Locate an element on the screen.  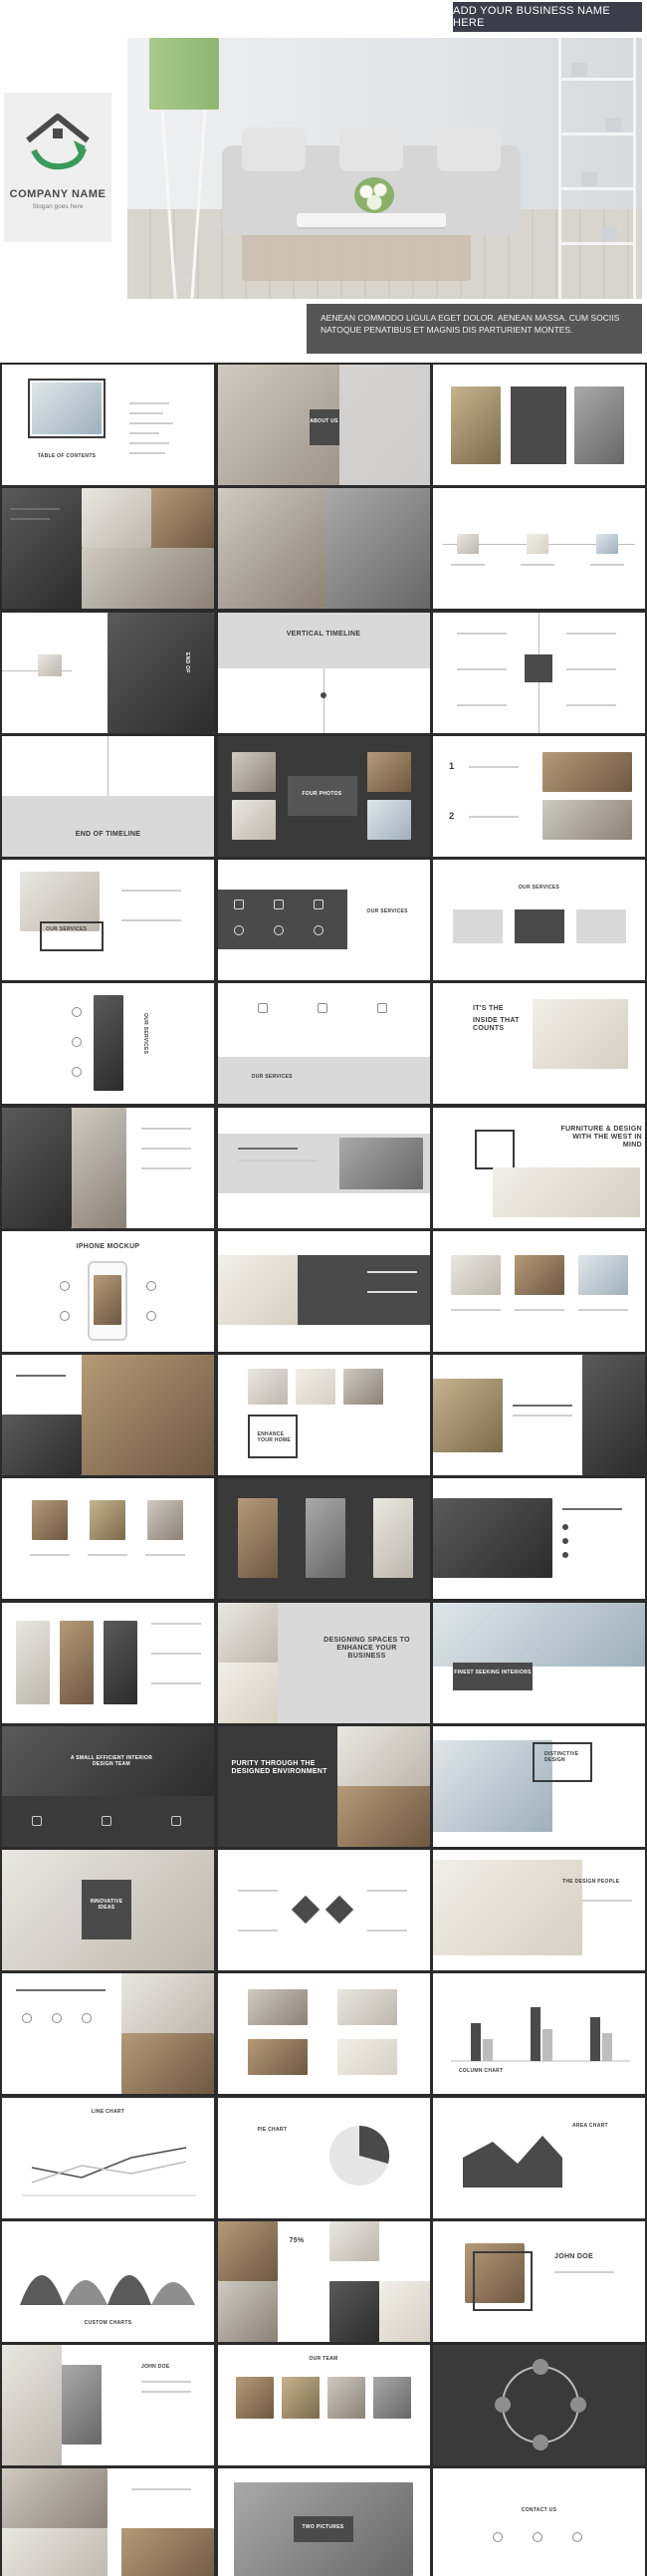
slide-seventy-five-percent: 75% is located at coordinates (323, 2281).